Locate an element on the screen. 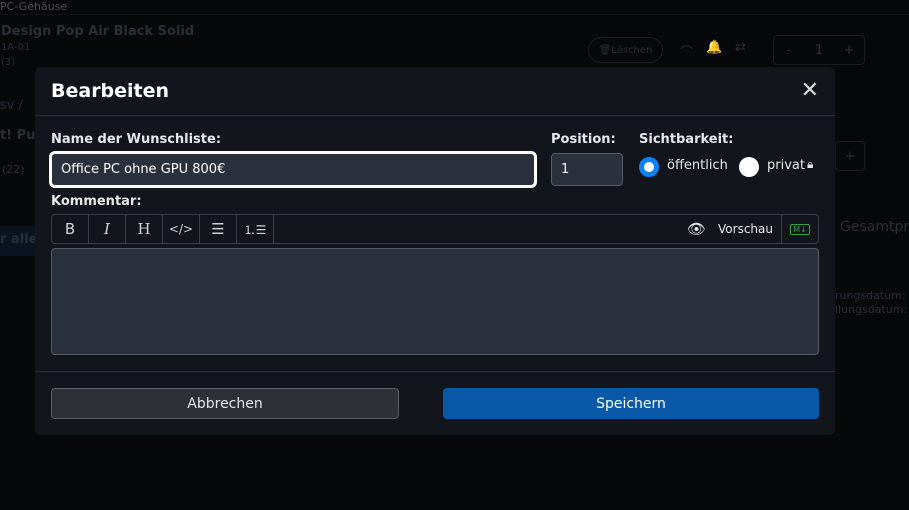  markdown-icon: M↓ is located at coordinates (800, 229).